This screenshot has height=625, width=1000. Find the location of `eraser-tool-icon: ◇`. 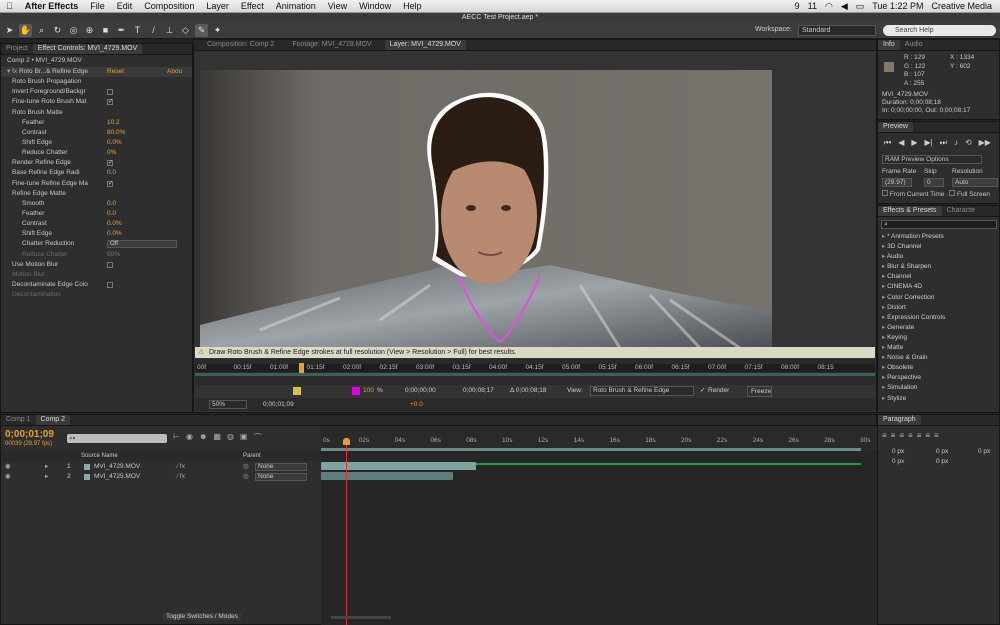

eraser-tool-icon: ◇ is located at coordinates (185, 30).